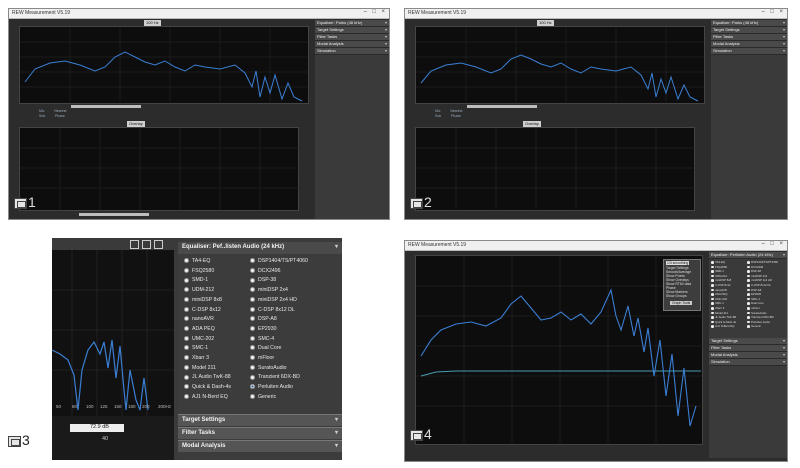 This screenshot has width=800, height=468. What do you see at coordinates (197, 261) in the screenshot?
I see `equaliser-option: TA4-EQ` at bounding box center [197, 261].